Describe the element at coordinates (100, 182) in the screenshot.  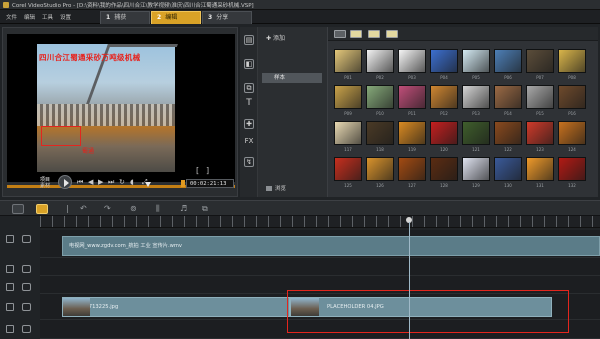
I see `next-frame-icon: ▶` at that location.